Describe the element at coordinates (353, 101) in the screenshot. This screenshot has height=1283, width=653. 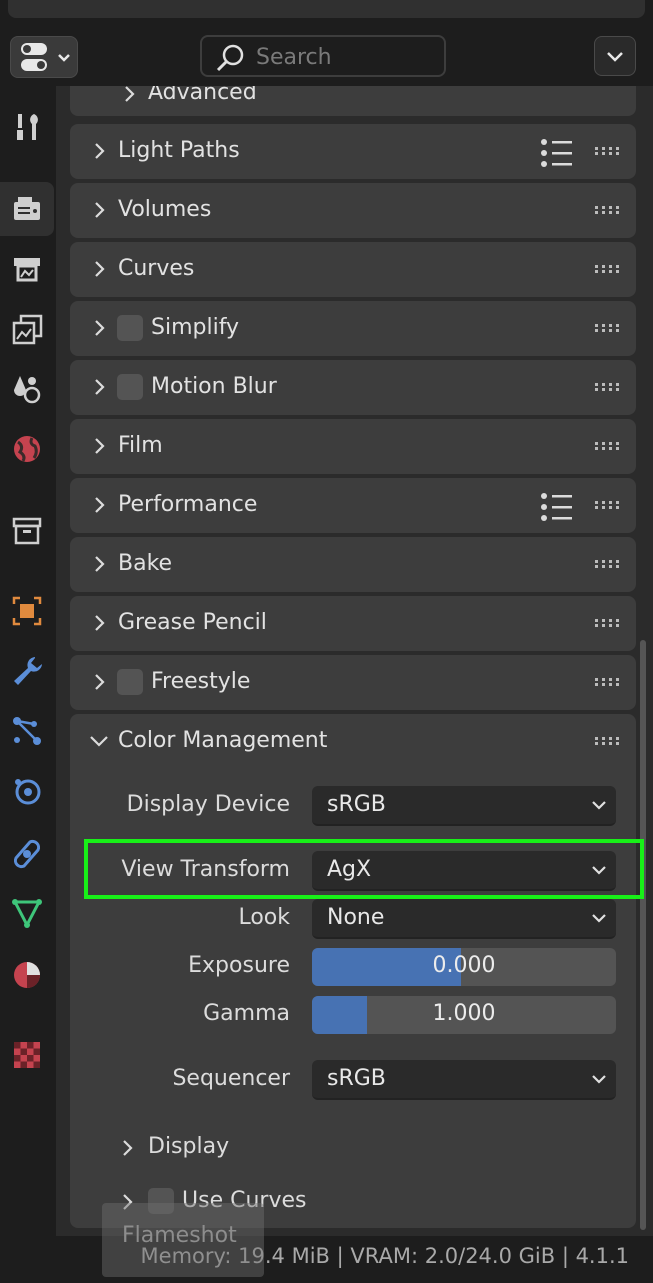
I see `panel-advanced: Advanced` at that location.